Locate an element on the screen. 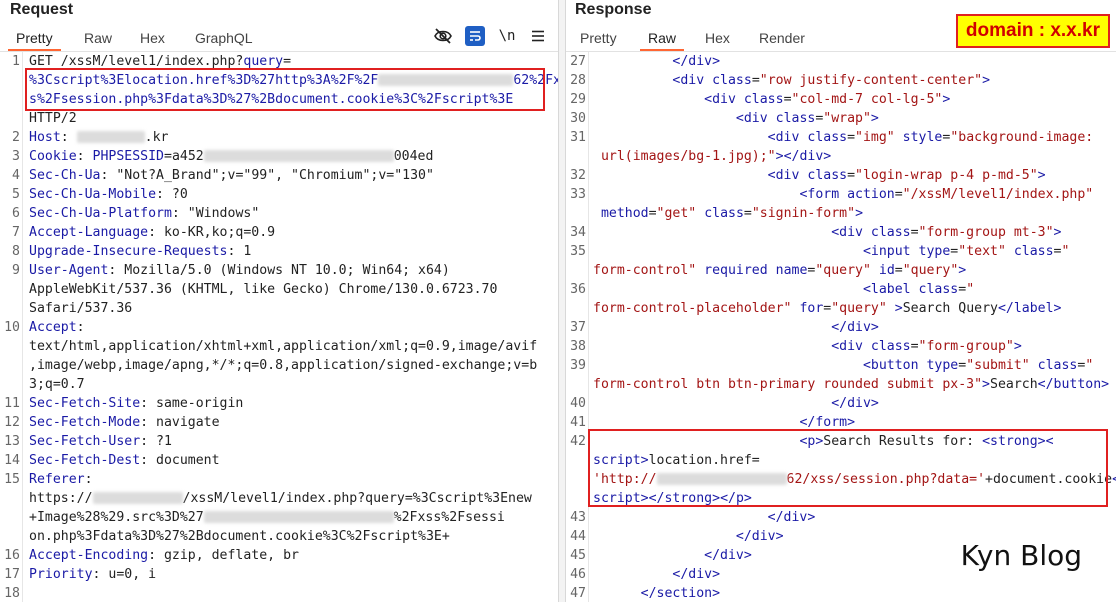 The image size is (1116, 602). newline-icon: \n is located at coordinates (507, 36).